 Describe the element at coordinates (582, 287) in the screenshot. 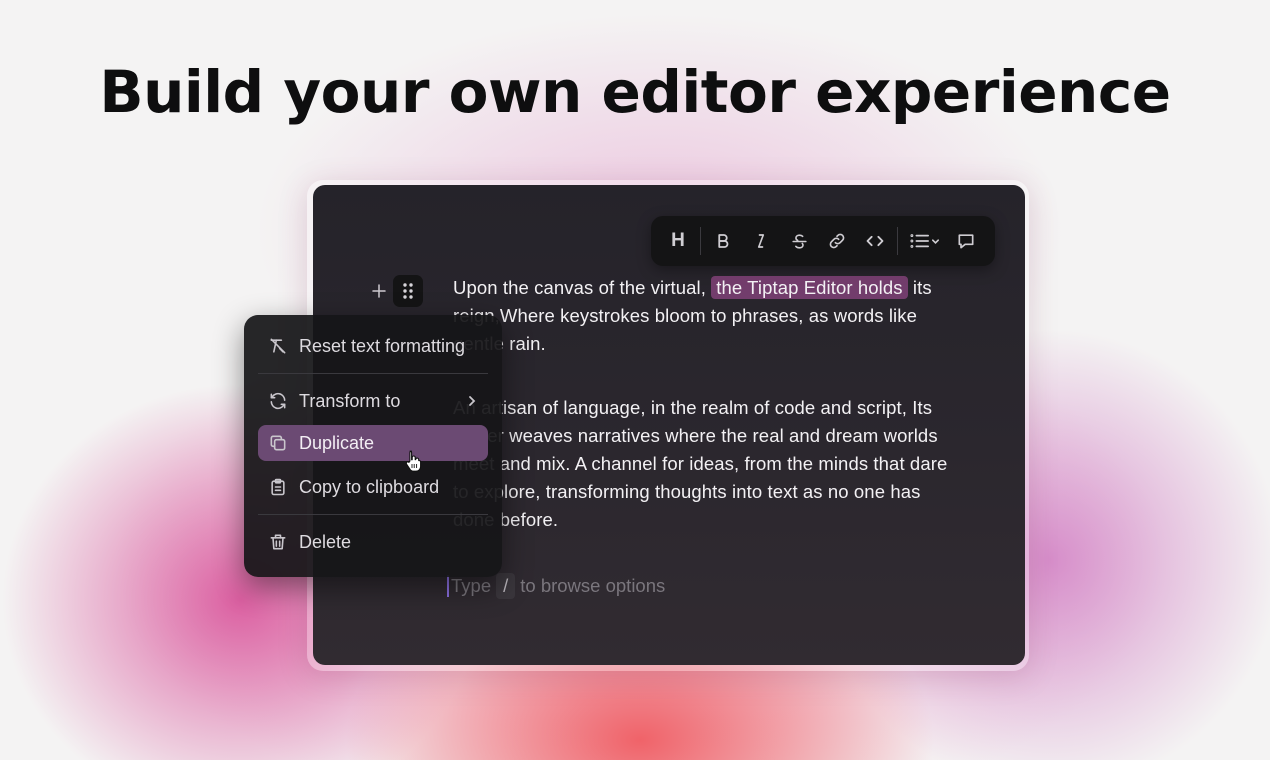

I see `paragraph-text: Upon the canvas of the virtual,` at that location.